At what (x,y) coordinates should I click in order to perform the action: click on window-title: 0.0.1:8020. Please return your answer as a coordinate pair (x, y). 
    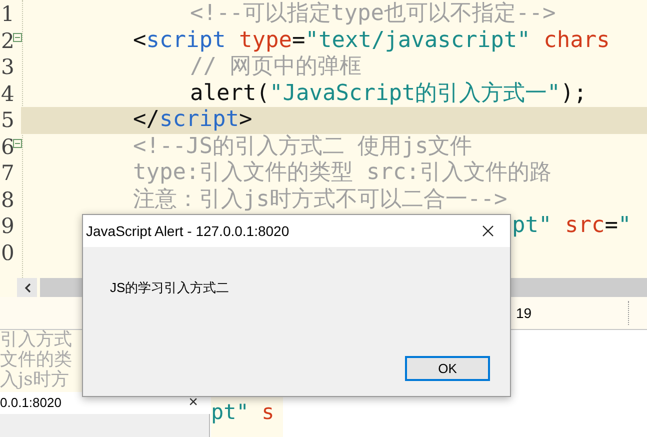
    Looking at the image, I should click on (31, 403).